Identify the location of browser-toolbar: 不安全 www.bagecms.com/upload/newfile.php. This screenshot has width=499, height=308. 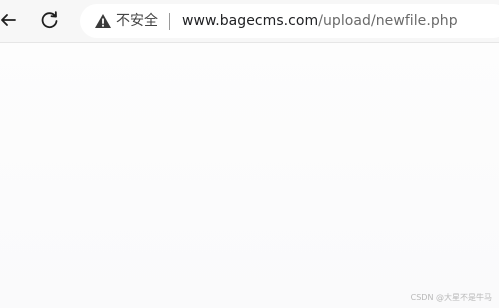
(249, 21).